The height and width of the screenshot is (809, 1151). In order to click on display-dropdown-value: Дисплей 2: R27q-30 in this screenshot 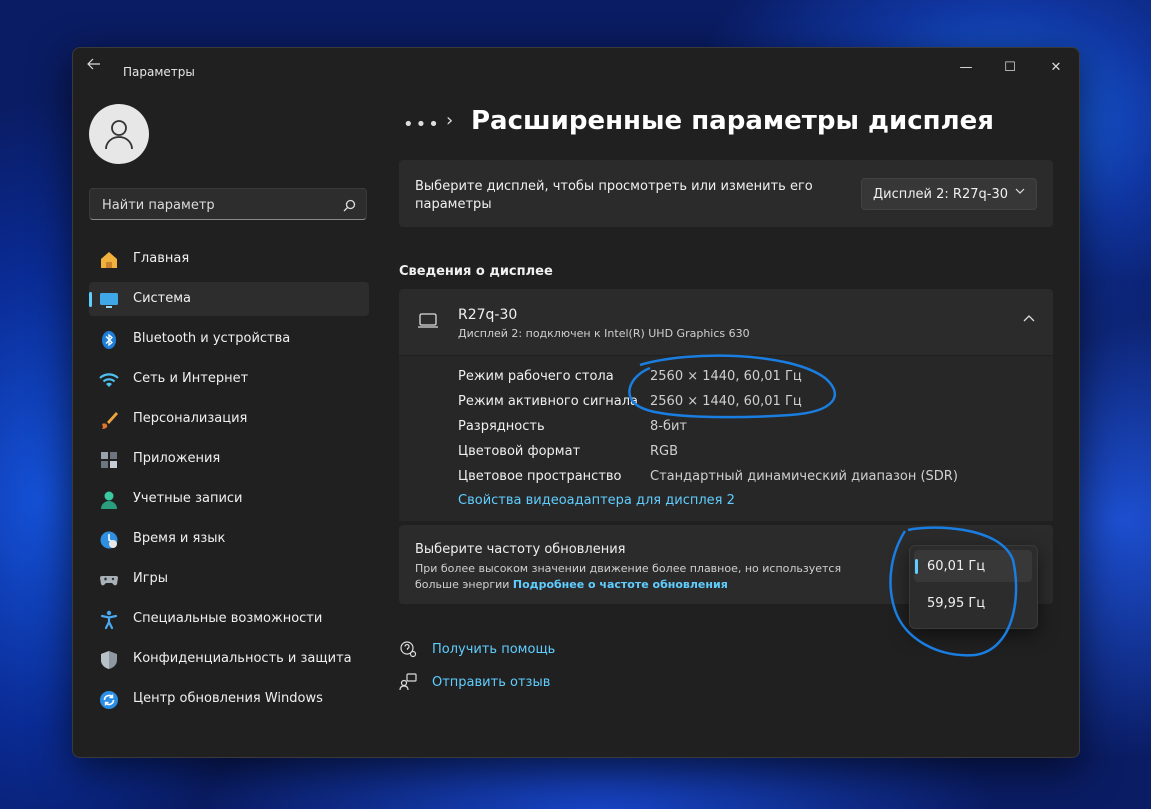, I will do `click(940, 194)`.